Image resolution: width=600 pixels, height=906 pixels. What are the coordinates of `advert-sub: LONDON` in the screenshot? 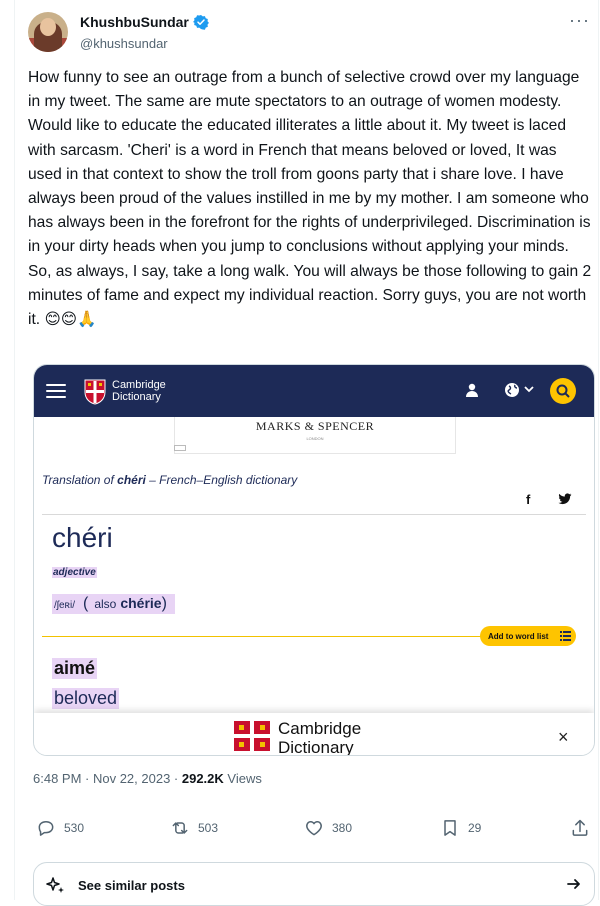 It's located at (315, 438).